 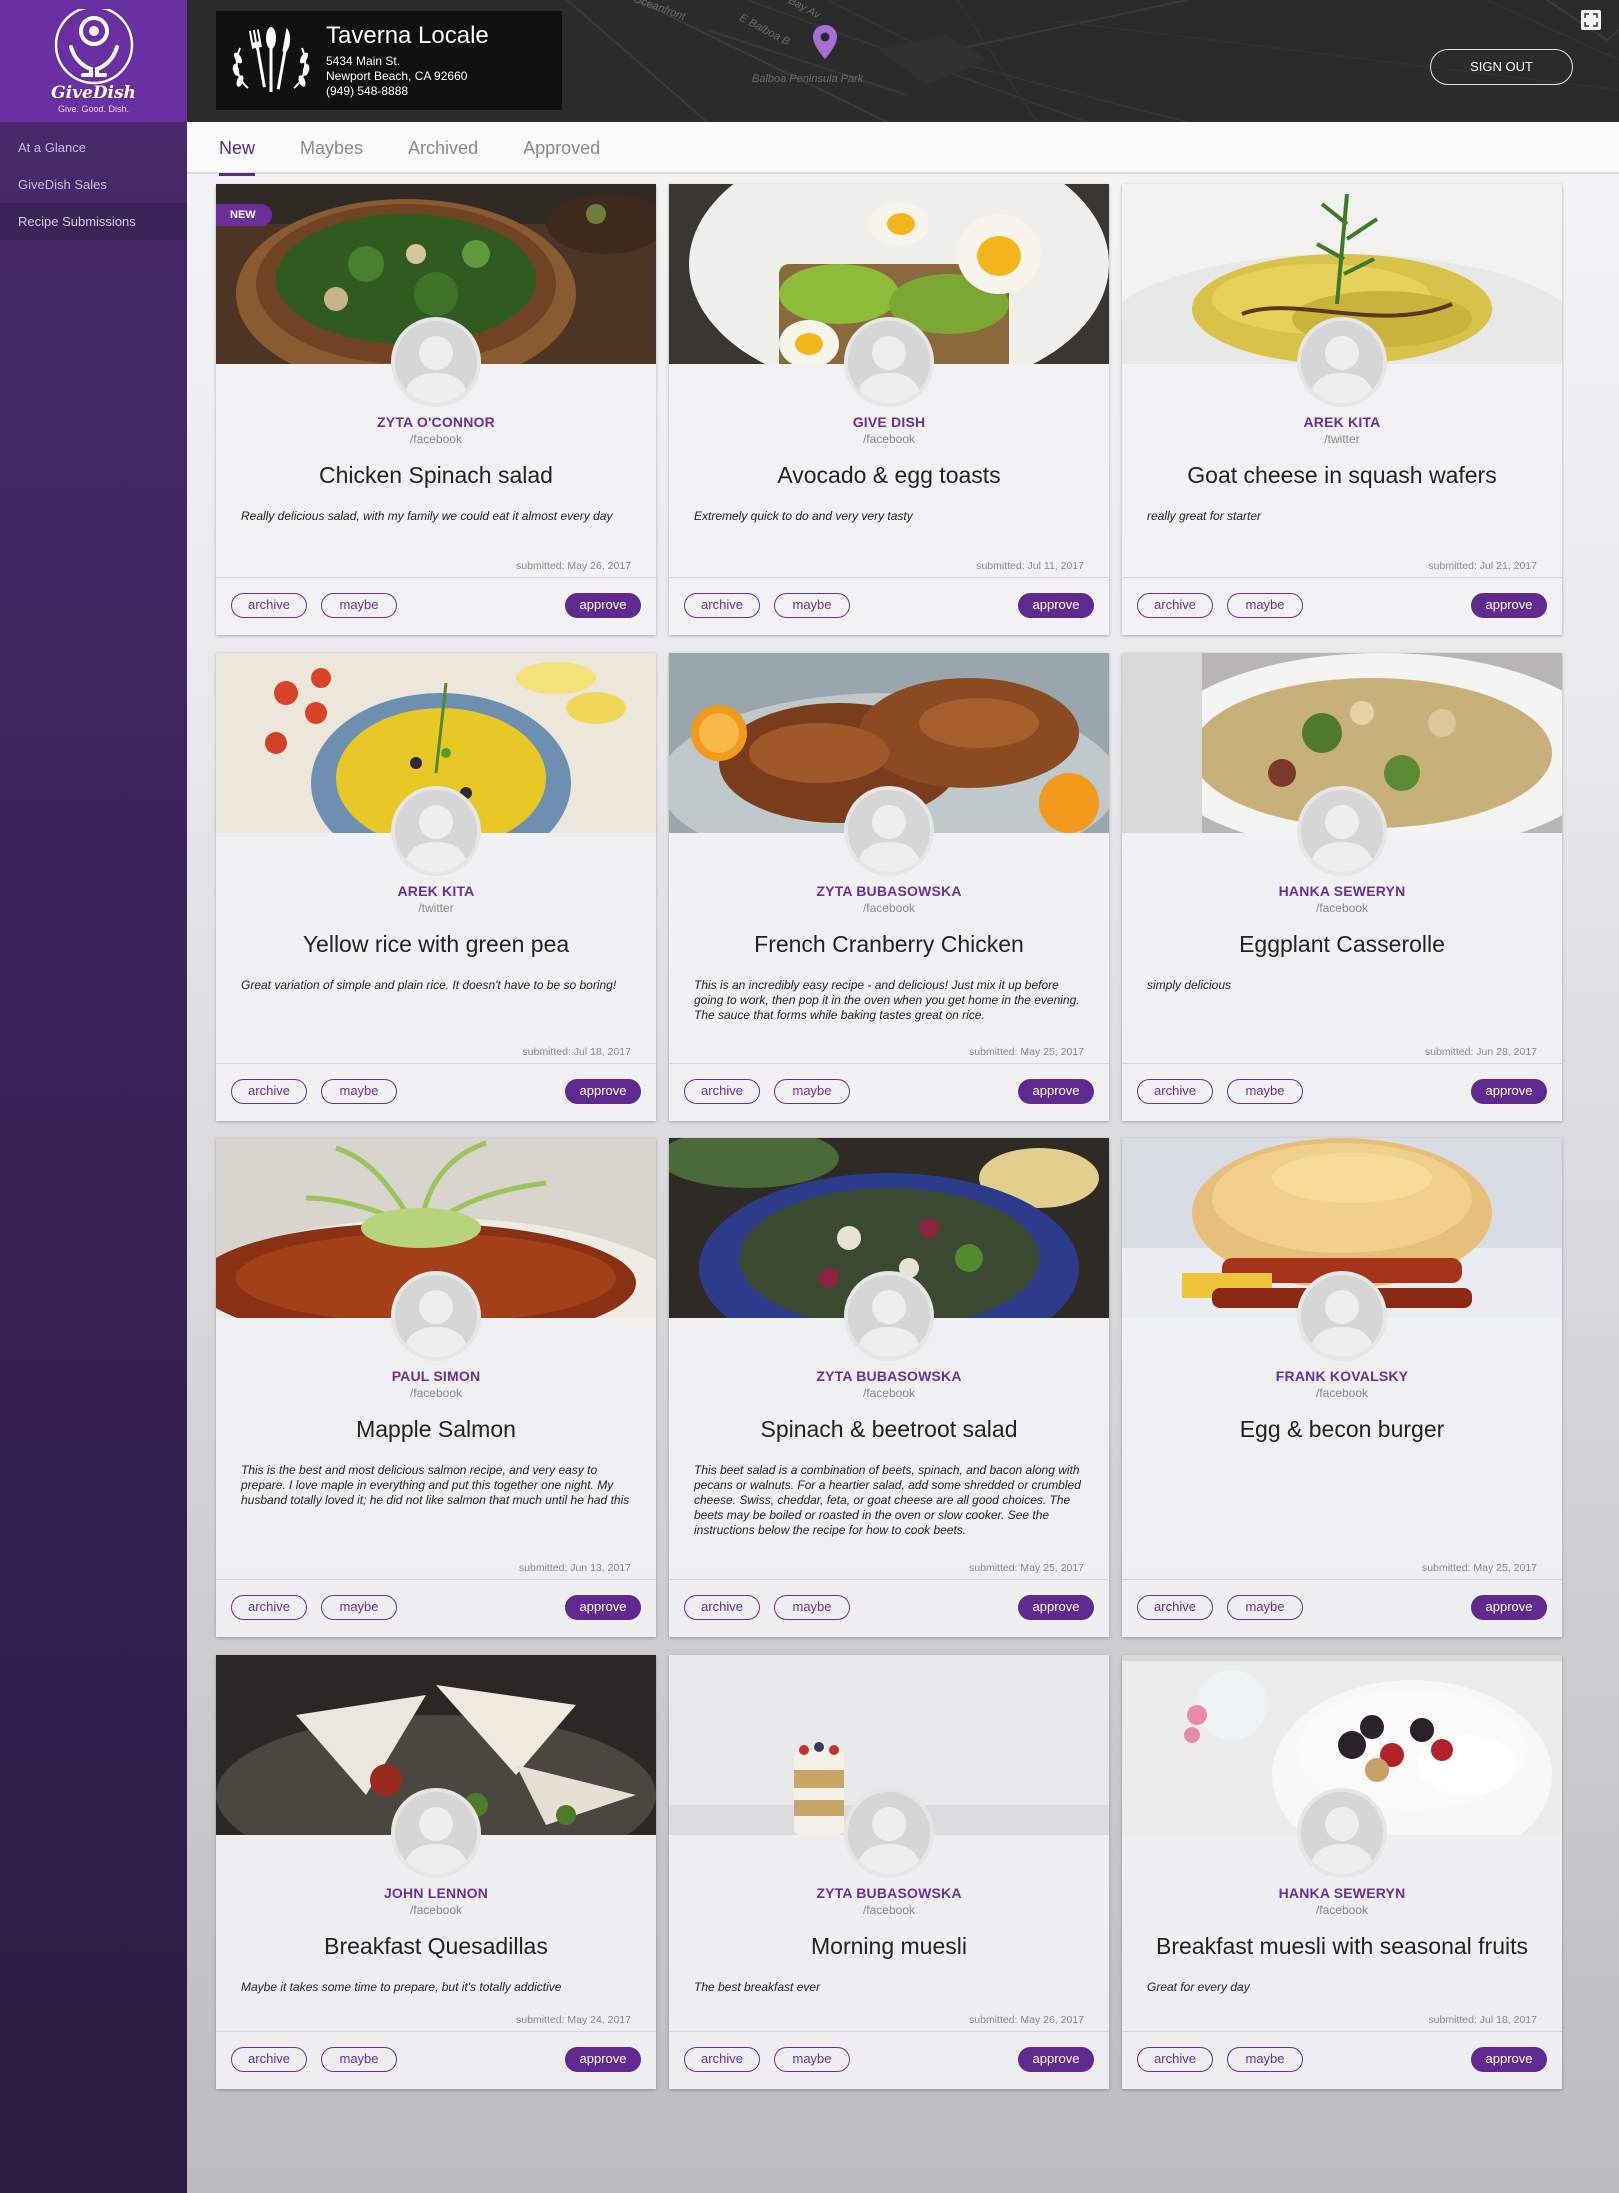 What do you see at coordinates (93, 92) in the screenshot?
I see `brand-name: GiveDish` at bounding box center [93, 92].